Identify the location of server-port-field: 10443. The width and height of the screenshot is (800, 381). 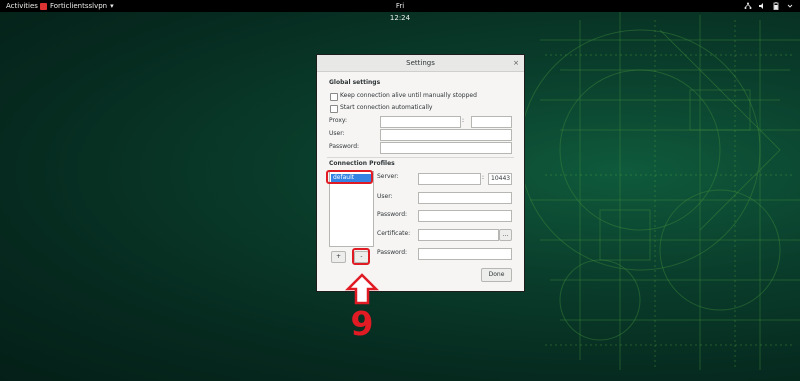
(500, 179).